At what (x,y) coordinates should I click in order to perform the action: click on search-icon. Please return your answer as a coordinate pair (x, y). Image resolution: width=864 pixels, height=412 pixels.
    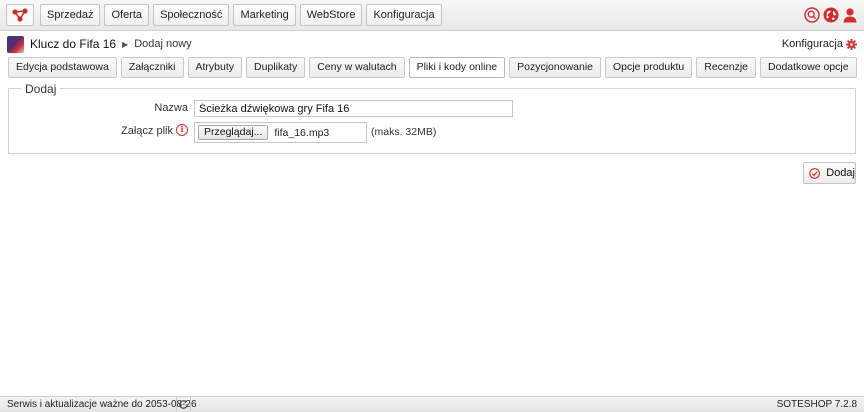
    Looking at the image, I should click on (812, 15).